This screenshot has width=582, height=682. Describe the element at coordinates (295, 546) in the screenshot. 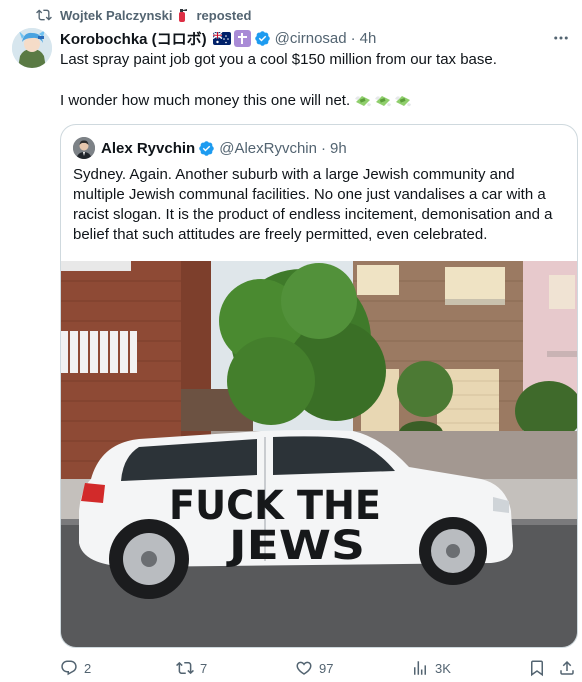

I see `graffiti-line2: JEWS` at that location.